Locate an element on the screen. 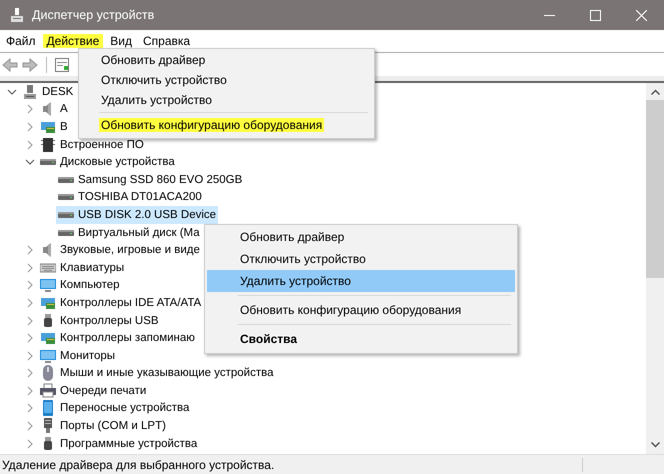 The height and width of the screenshot is (474, 664). tree-item: Клавиатуры is located at coordinates (82, 267).